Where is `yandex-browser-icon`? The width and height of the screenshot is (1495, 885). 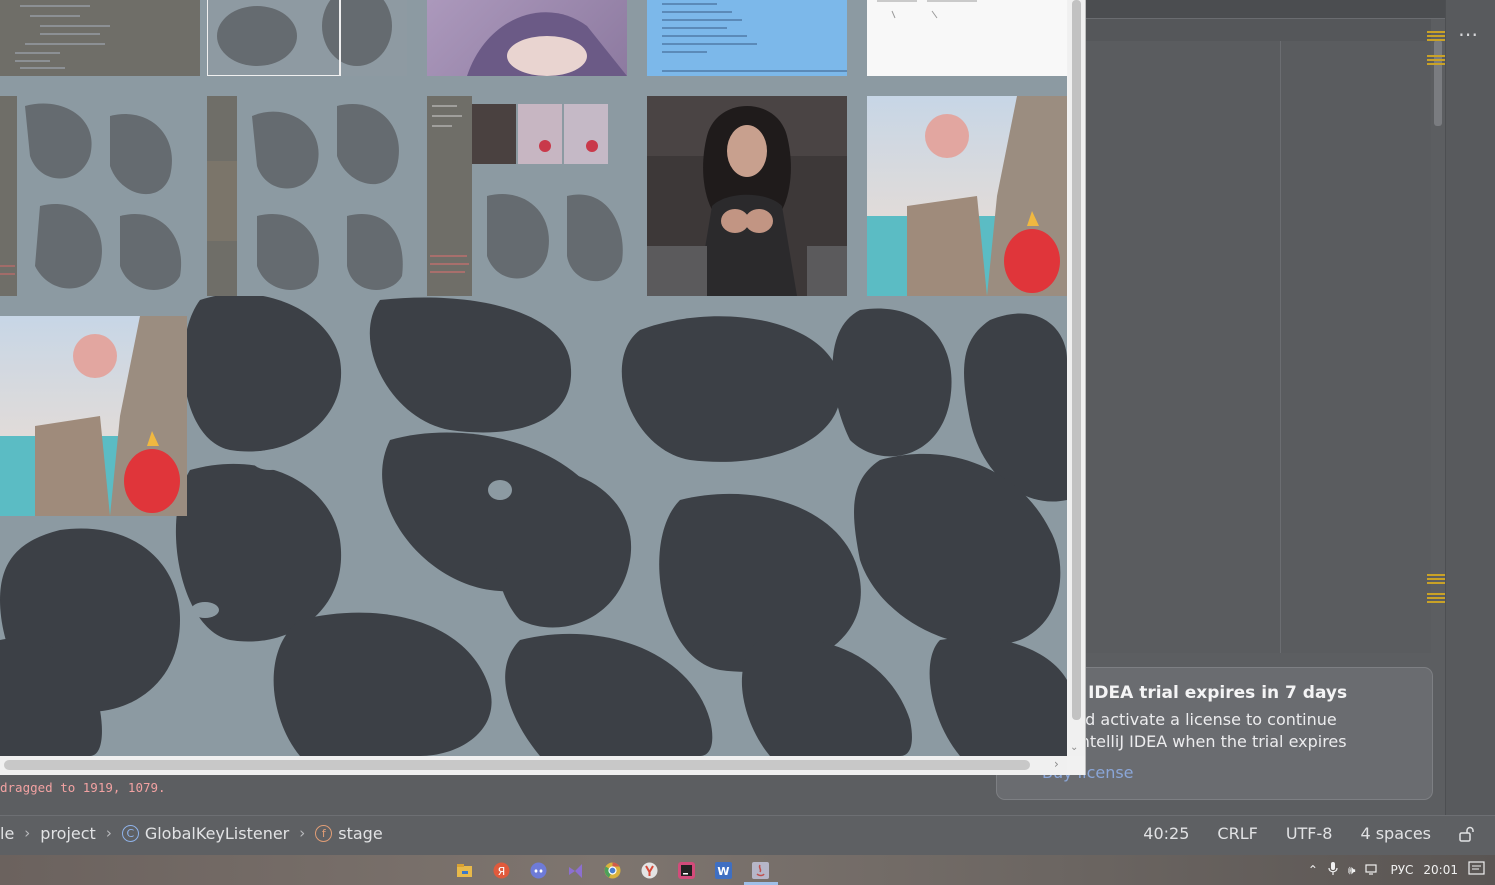
yandex-browser-icon is located at coordinates (649, 870).